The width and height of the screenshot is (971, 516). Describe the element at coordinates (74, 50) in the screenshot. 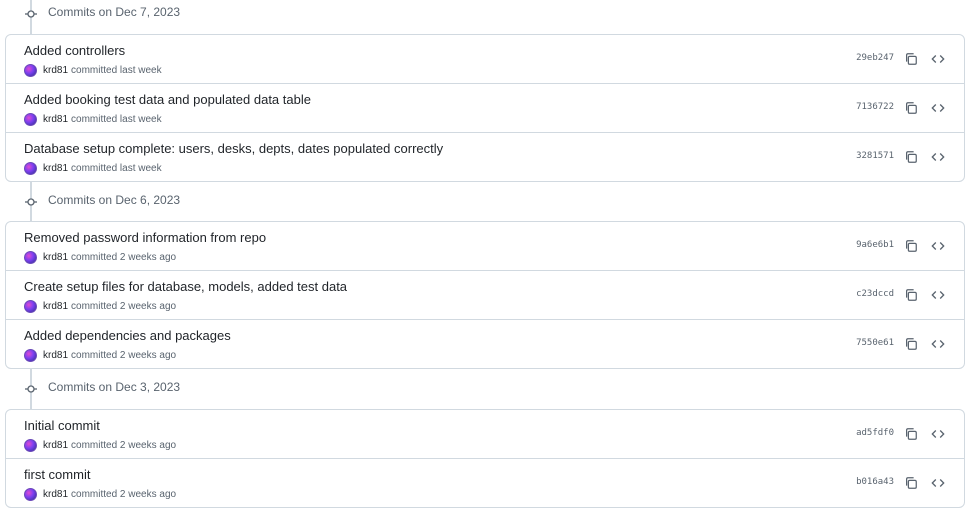

I see `commit-title-link: Added controllers` at that location.